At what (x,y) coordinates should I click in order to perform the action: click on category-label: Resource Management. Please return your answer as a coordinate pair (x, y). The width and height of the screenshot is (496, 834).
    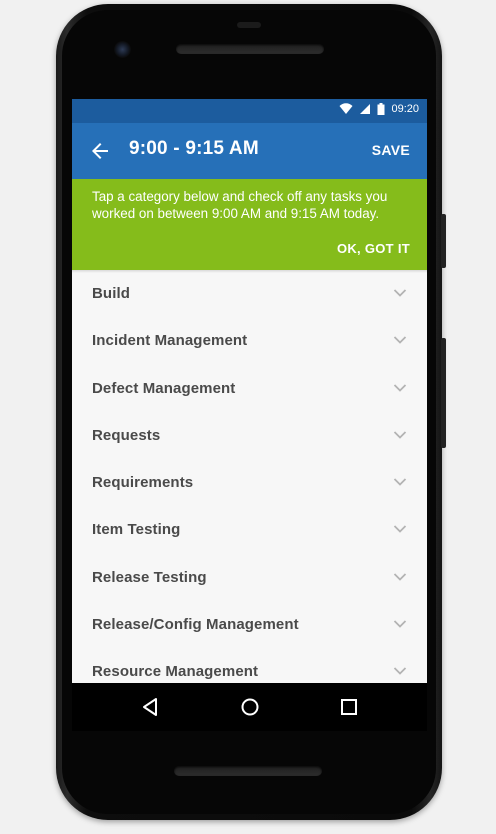
    Looking at the image, I should click on (175, 672).